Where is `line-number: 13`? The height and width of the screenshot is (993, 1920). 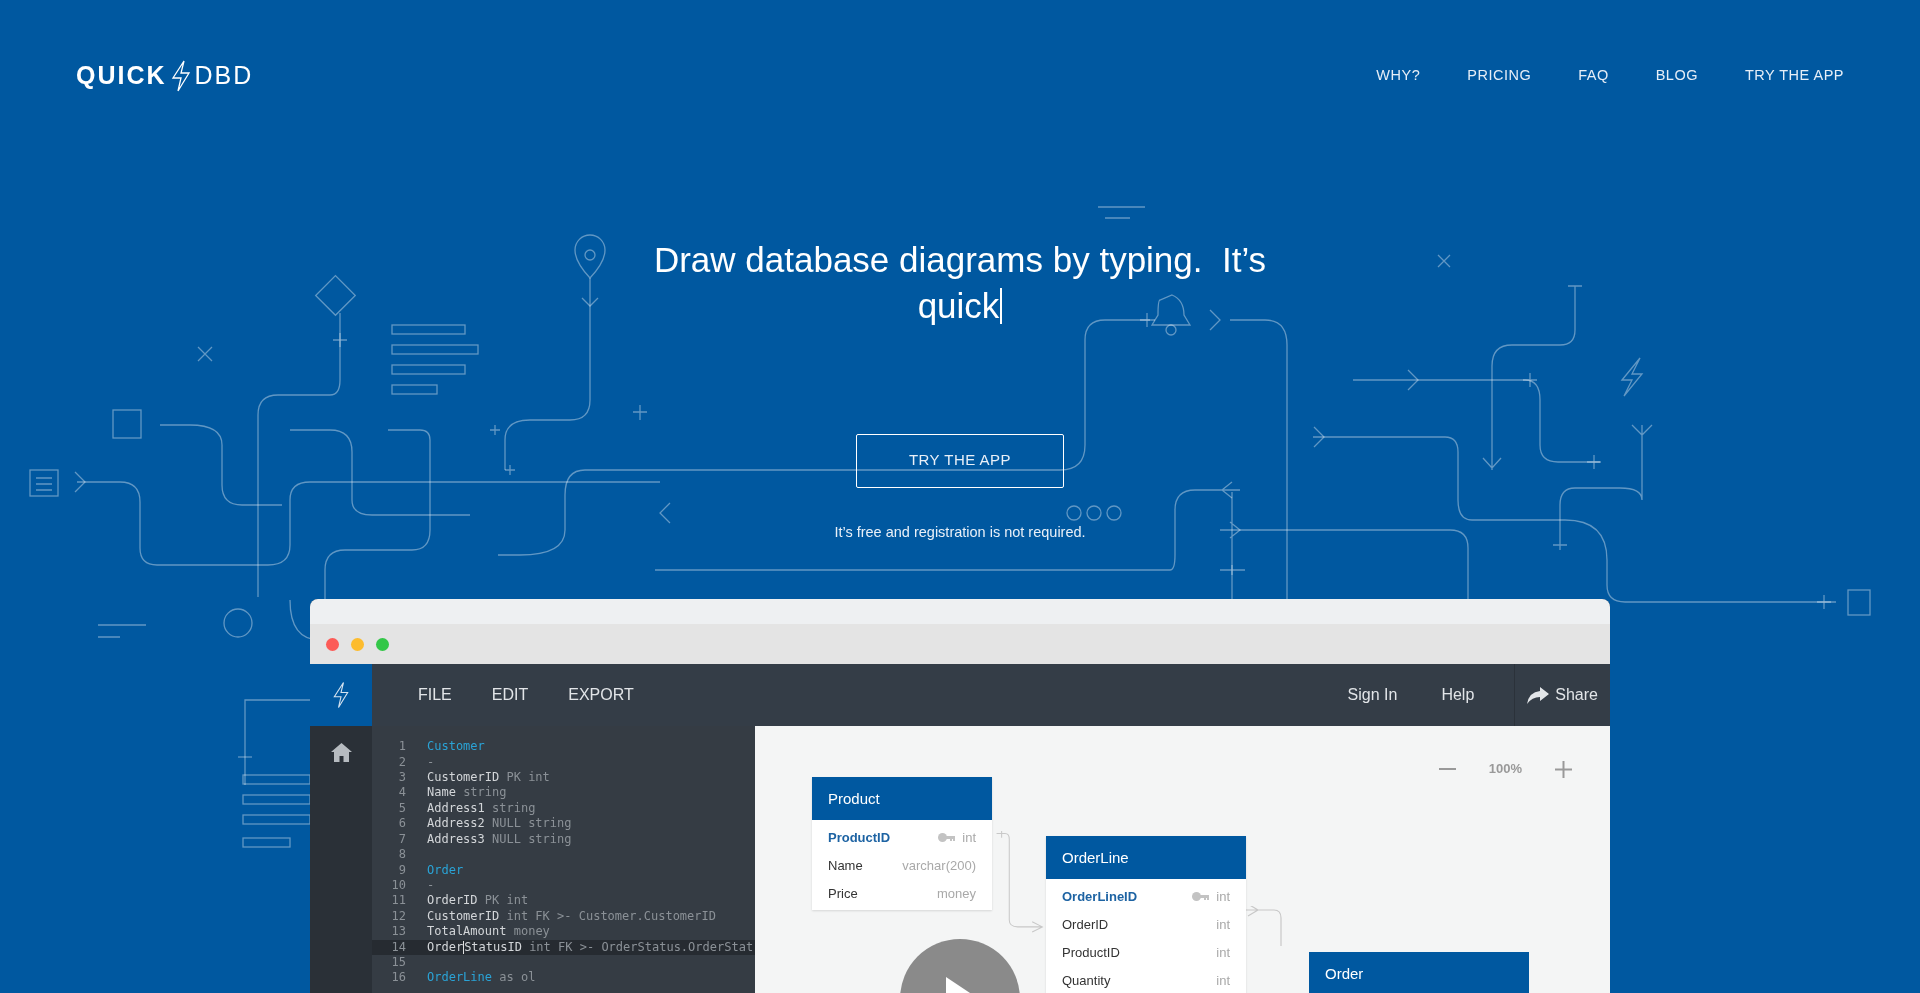
line-number: 13 is located at coordinates (398, 932).